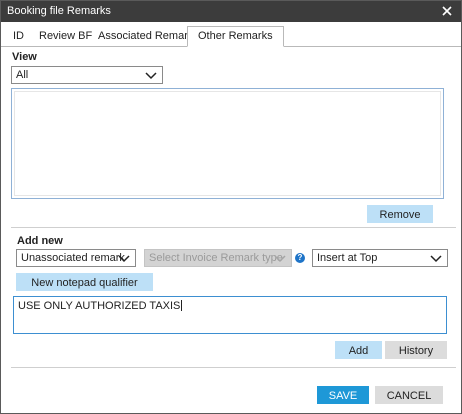  What do you see at coordinates (182, 305) in the screenshot?
I see `text-caret` at bounding box center [182, 305].